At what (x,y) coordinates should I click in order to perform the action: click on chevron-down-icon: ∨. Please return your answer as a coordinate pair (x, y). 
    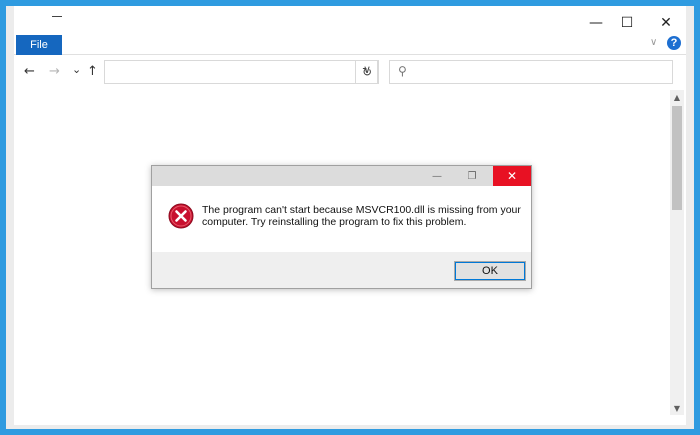
    Looking at the image, I should click on (653, 42).